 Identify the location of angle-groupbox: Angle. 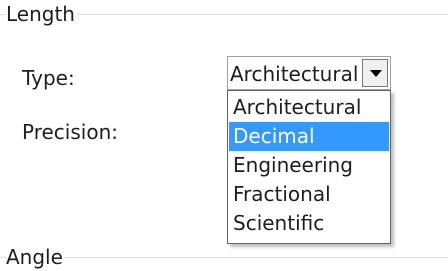
(224, 257).